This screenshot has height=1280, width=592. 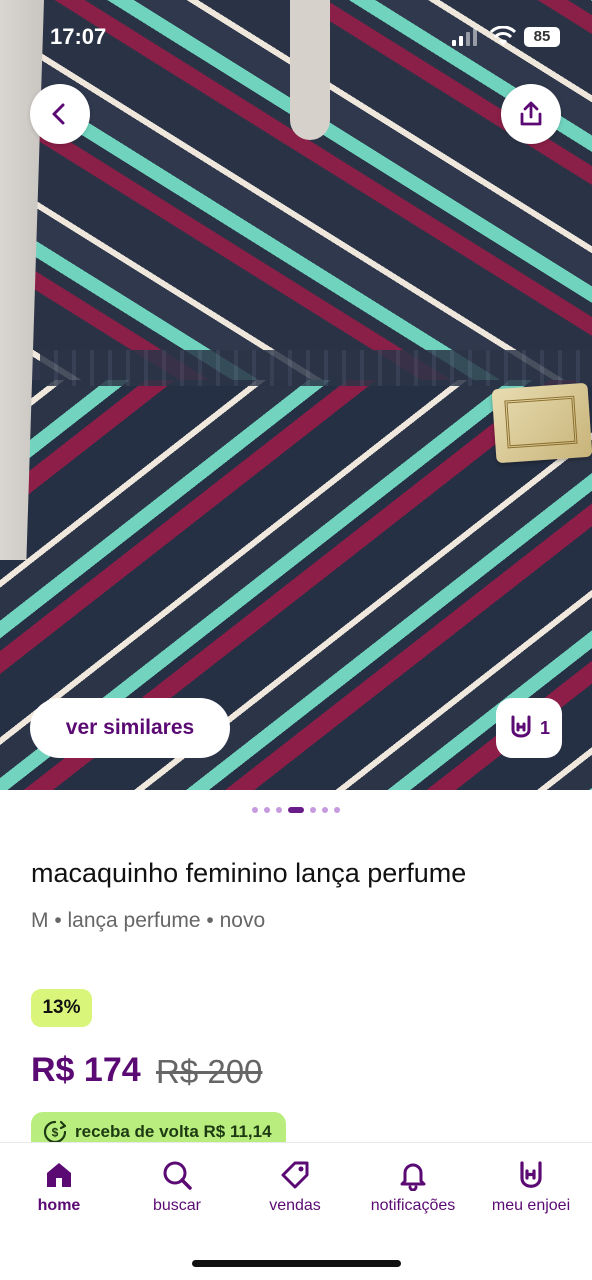 What do you see at coordinates (413, 1177) in the screenshot?
I see `bell-icon` at bounding box center [413, 1177].